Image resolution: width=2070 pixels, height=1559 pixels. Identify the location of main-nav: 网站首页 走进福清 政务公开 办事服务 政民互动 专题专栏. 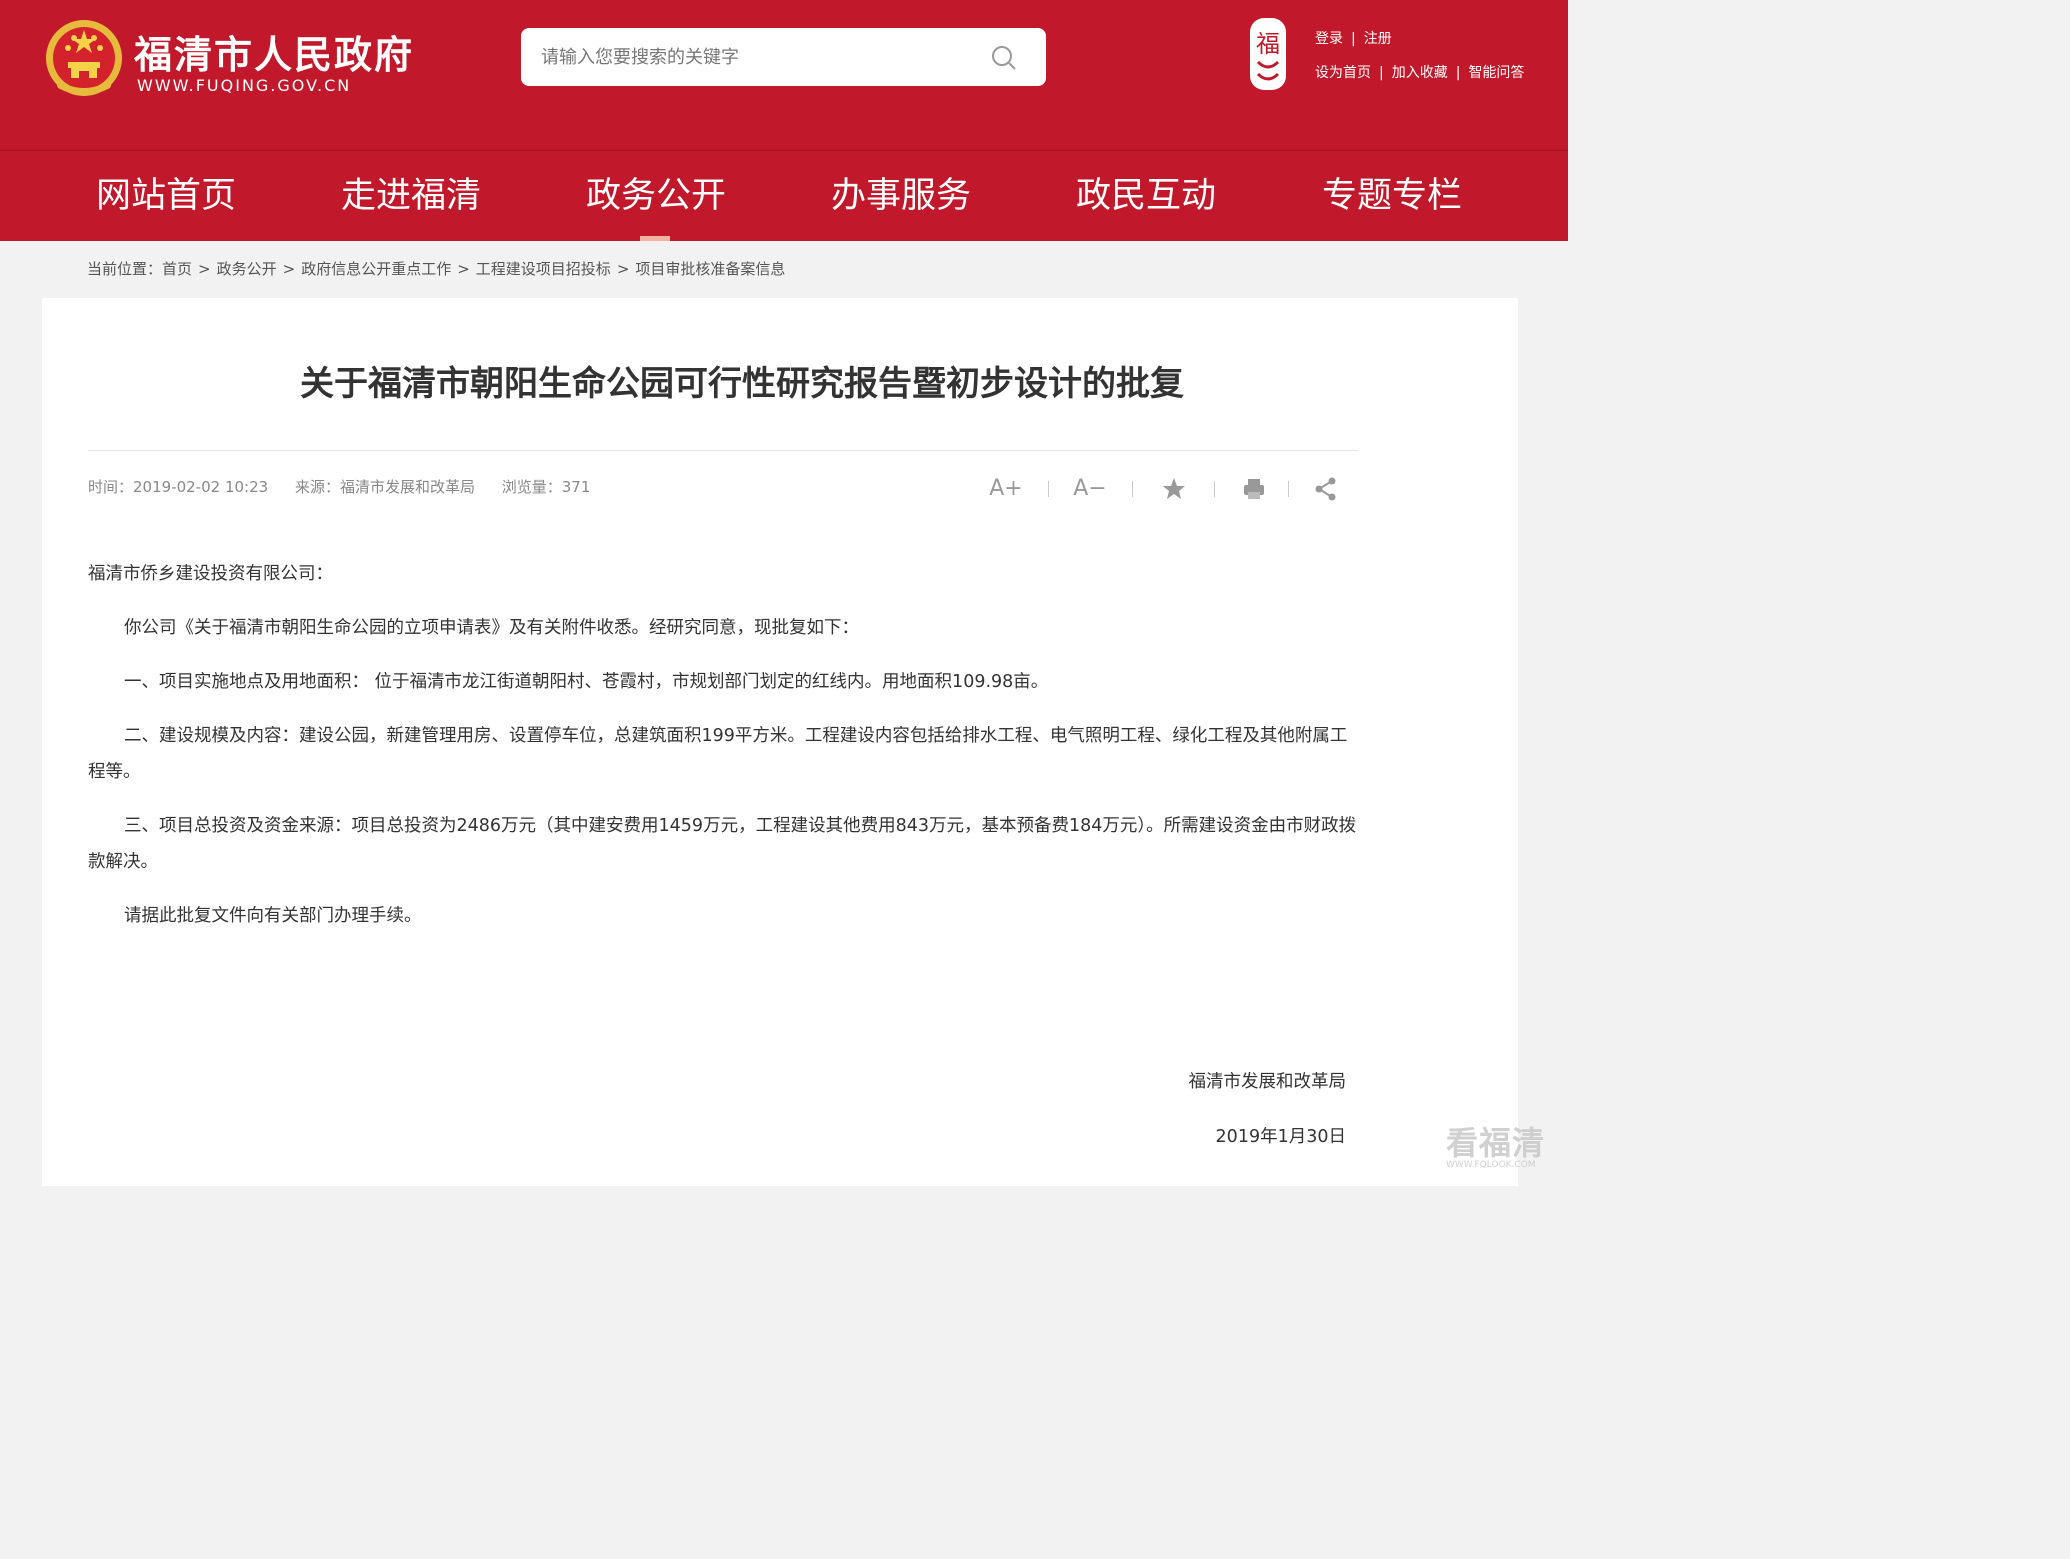
(784, 195).